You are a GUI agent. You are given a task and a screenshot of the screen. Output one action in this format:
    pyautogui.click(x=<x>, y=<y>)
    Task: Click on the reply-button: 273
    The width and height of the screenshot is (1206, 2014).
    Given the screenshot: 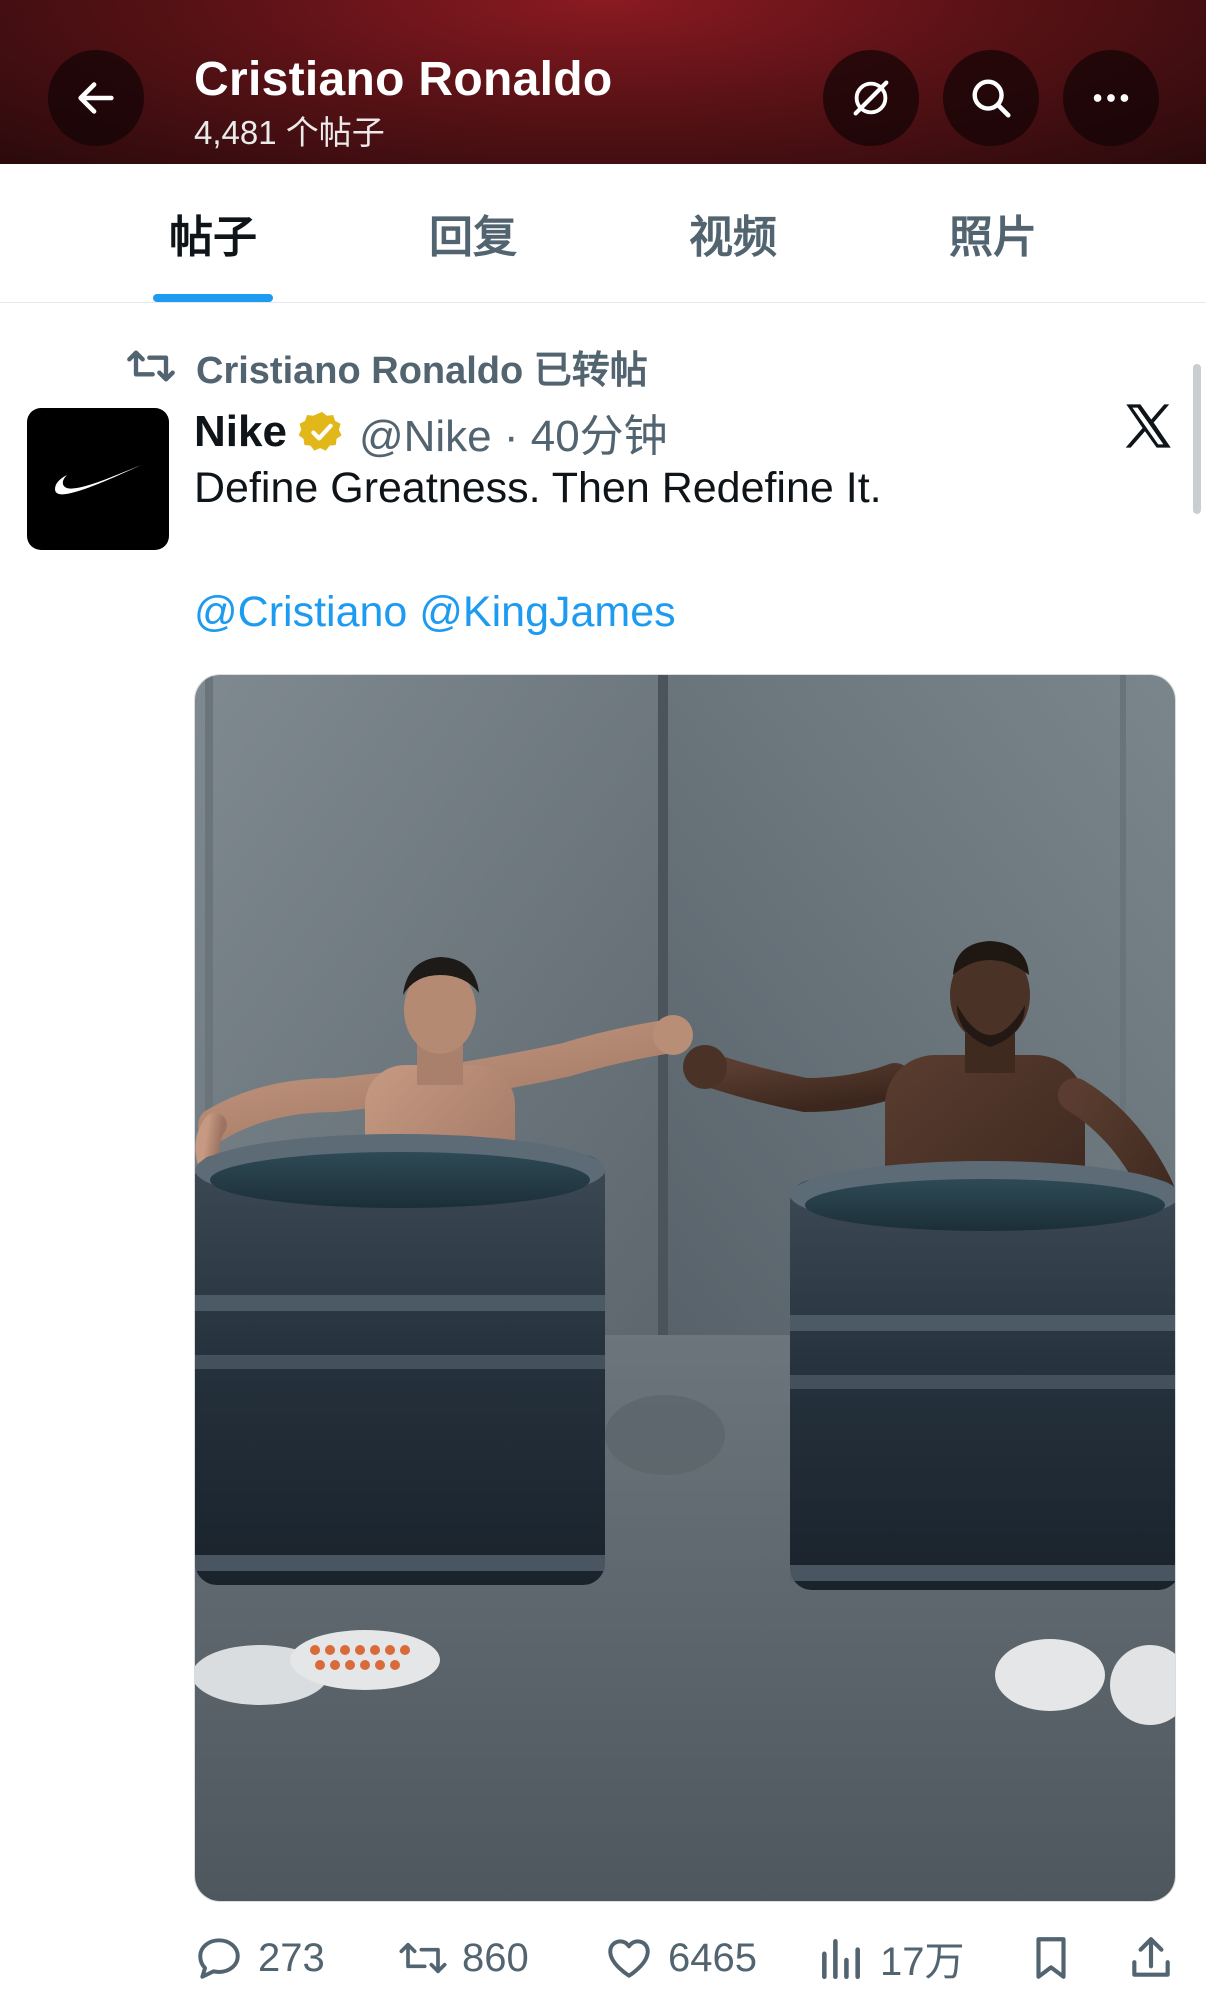 What is the action you would take?
    pyautogui.click(x=259, y=1958)
    